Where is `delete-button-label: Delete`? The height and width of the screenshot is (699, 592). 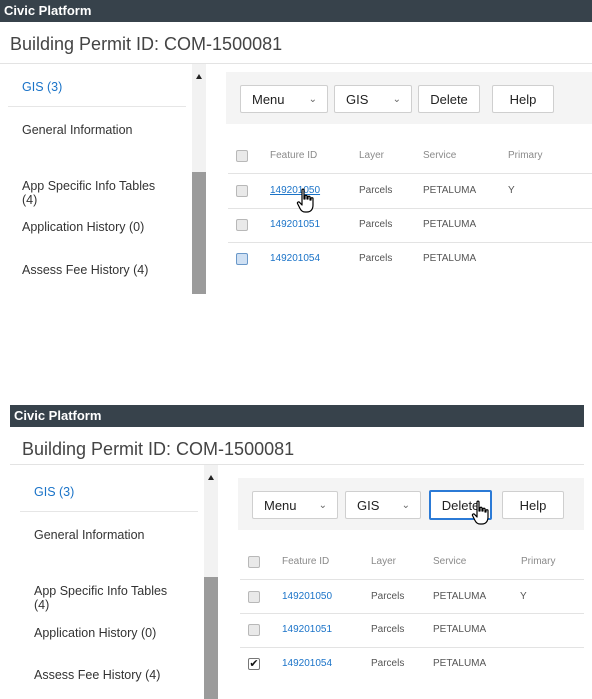 delete-button-label: Delete is located at coordinates (449, 99).